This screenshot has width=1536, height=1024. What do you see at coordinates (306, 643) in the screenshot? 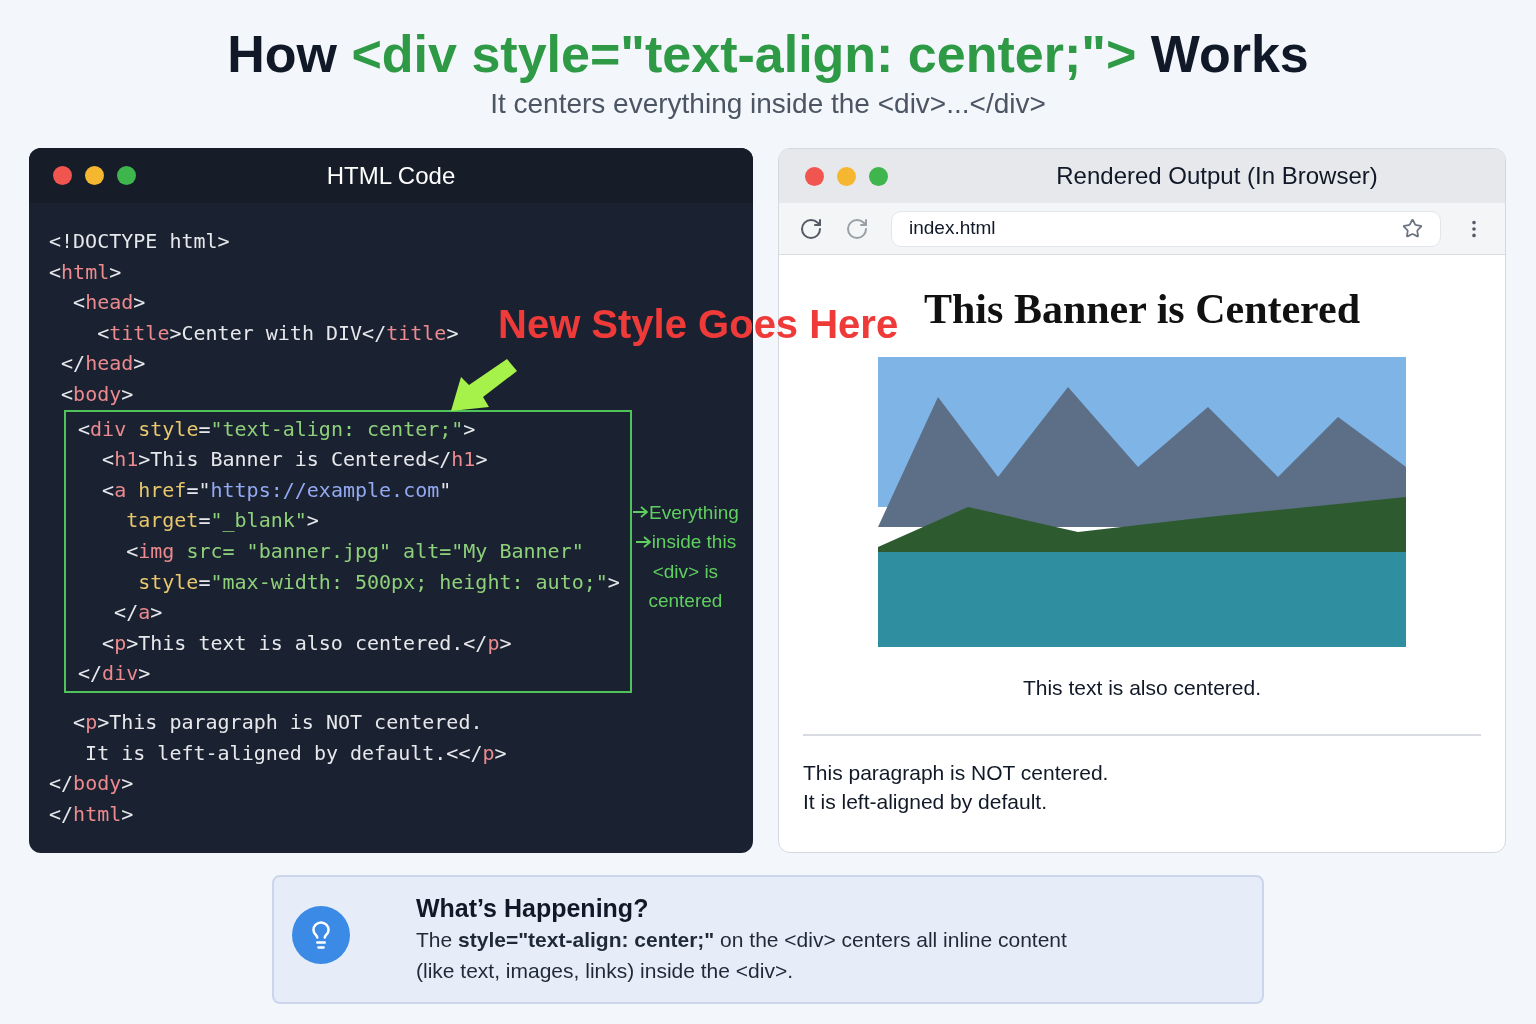
I see `code-line: <p>This text is also centered.</p>` at bounding box center [306, 643].